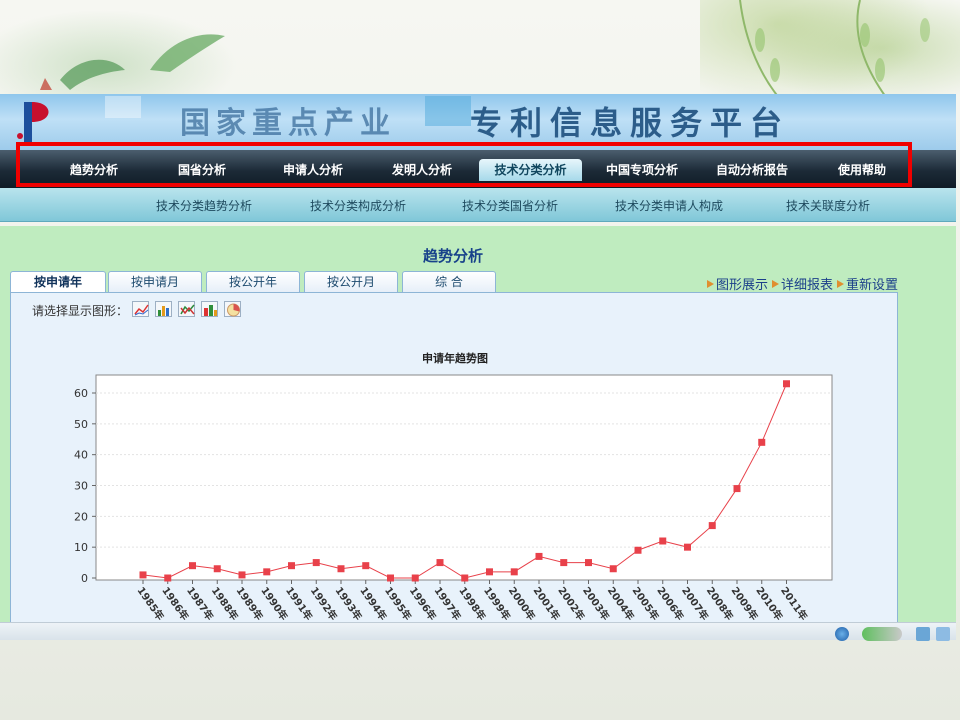  Describe the element at coordinates (943, 634) in the screenshot. I see `download-icon` at that location.